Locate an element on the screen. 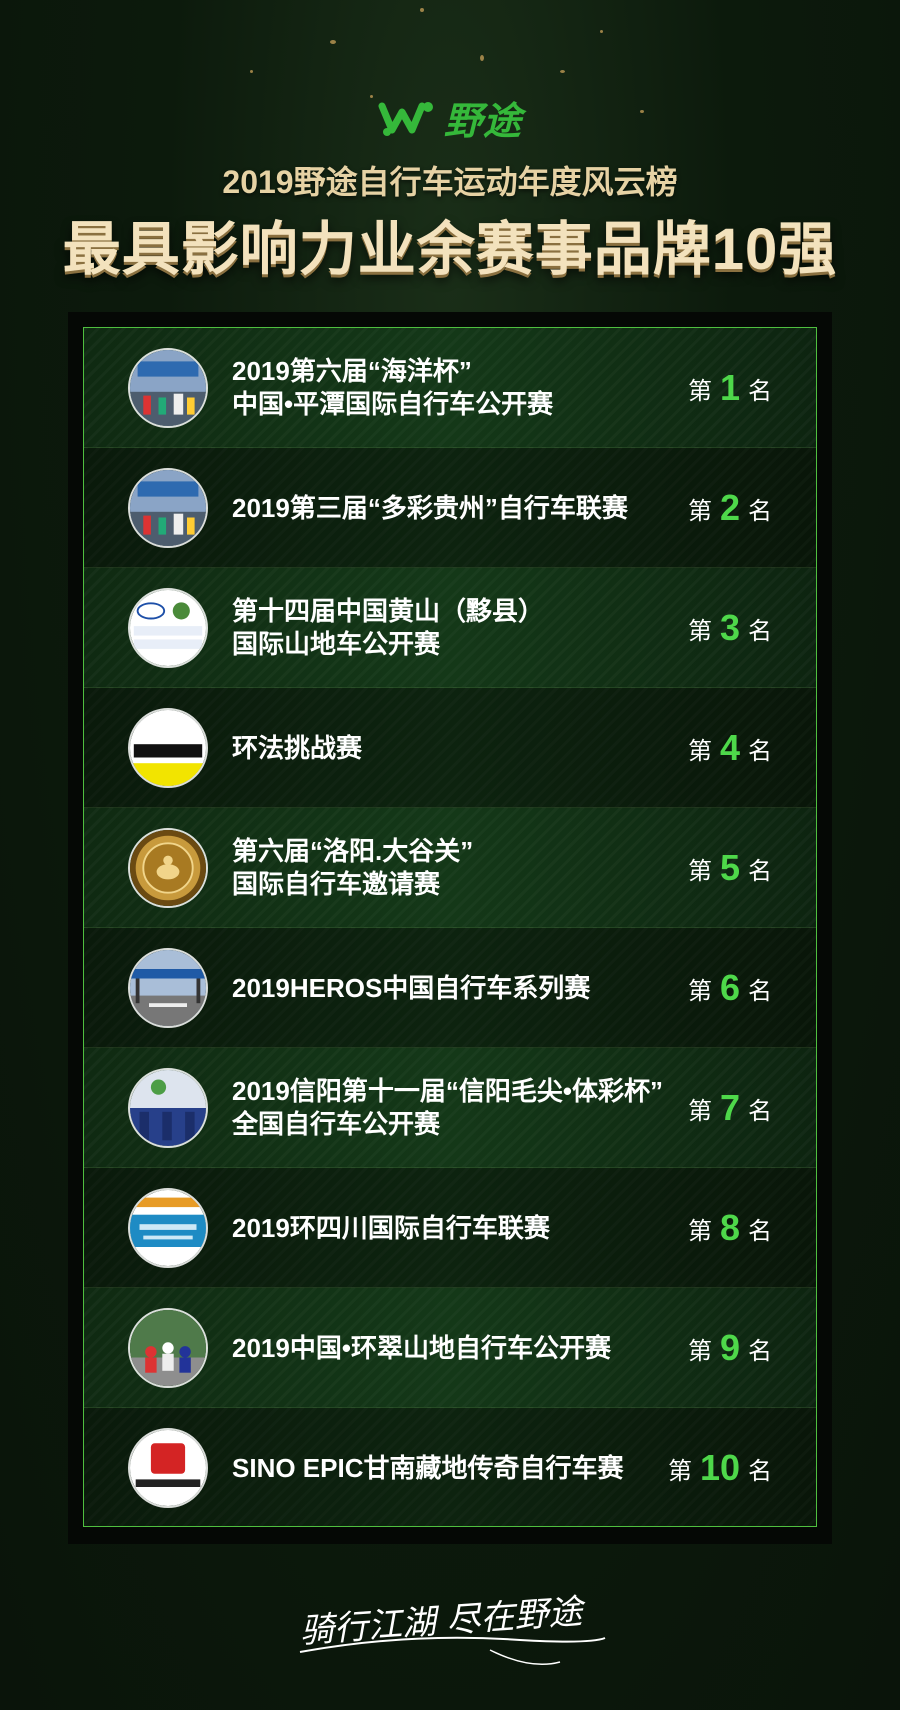  event-name-line: 2019中国•环翠山地自行车公开赛 is located at coordinates (421, 1347).